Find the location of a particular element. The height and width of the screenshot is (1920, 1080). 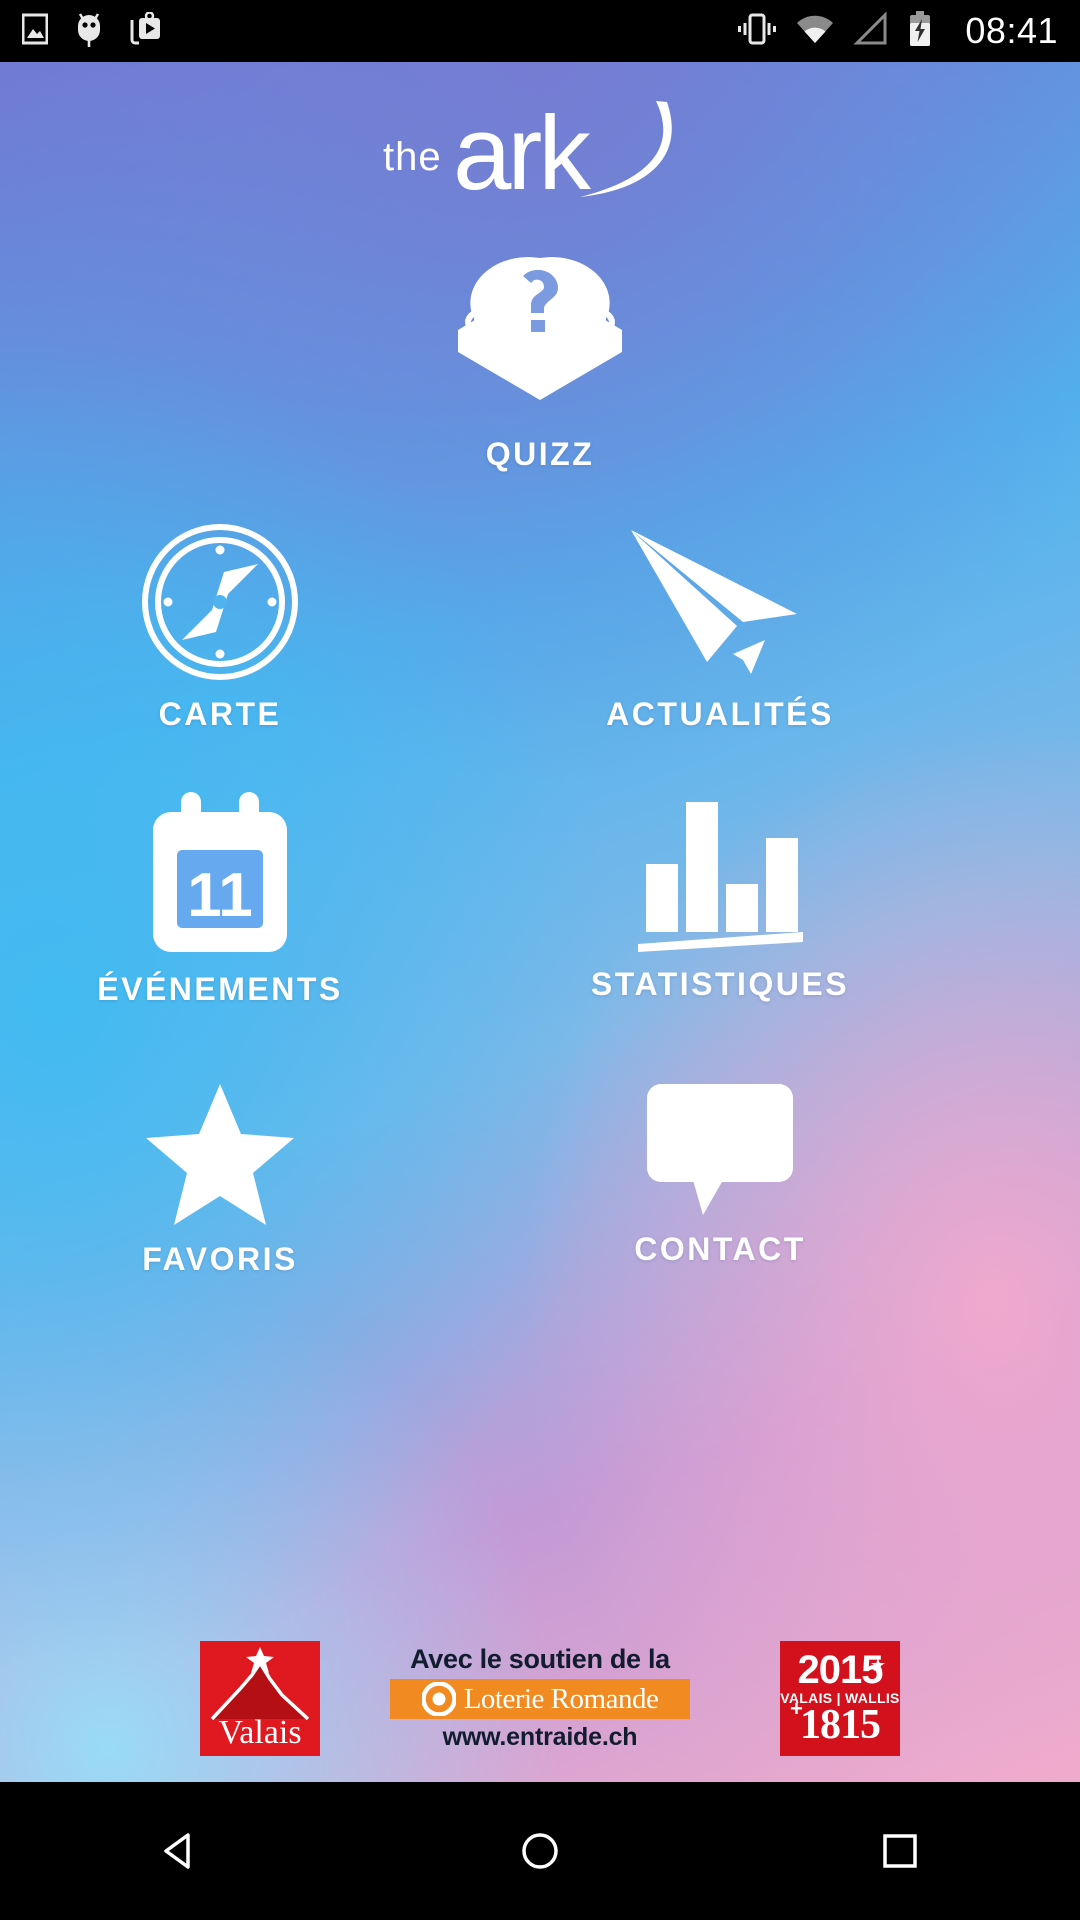

entraide-url: www.entraide.ch is located at coordinates (540, 1737).